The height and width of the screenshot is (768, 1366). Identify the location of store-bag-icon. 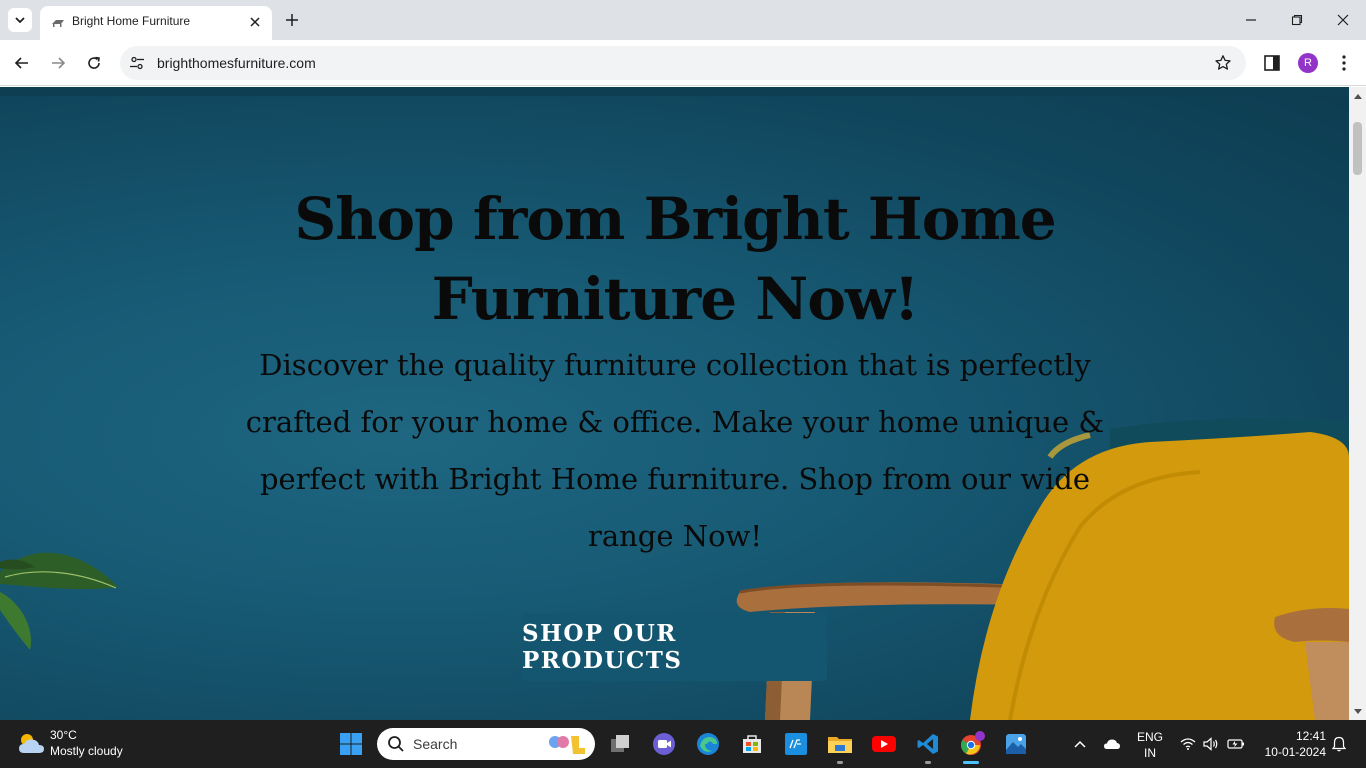
(752, 744).